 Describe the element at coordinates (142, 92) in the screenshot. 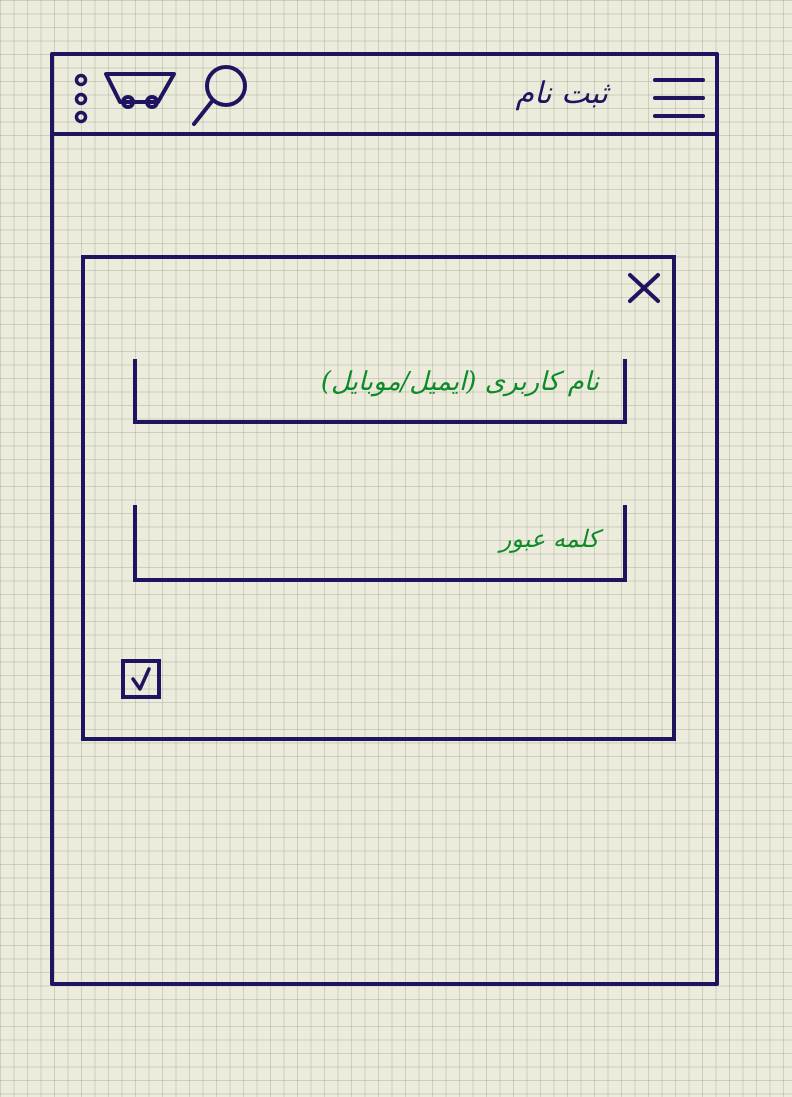

I see `cart-icon` at that location.